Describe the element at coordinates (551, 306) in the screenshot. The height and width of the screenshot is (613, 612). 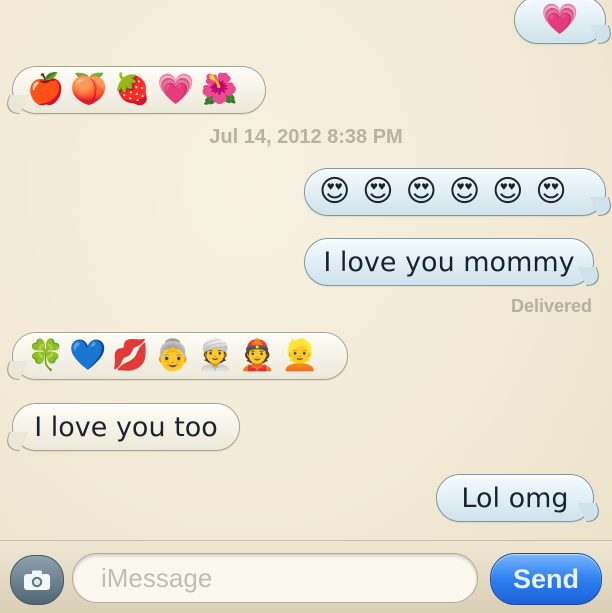
I see `delivery-status: Delivered` at that location.